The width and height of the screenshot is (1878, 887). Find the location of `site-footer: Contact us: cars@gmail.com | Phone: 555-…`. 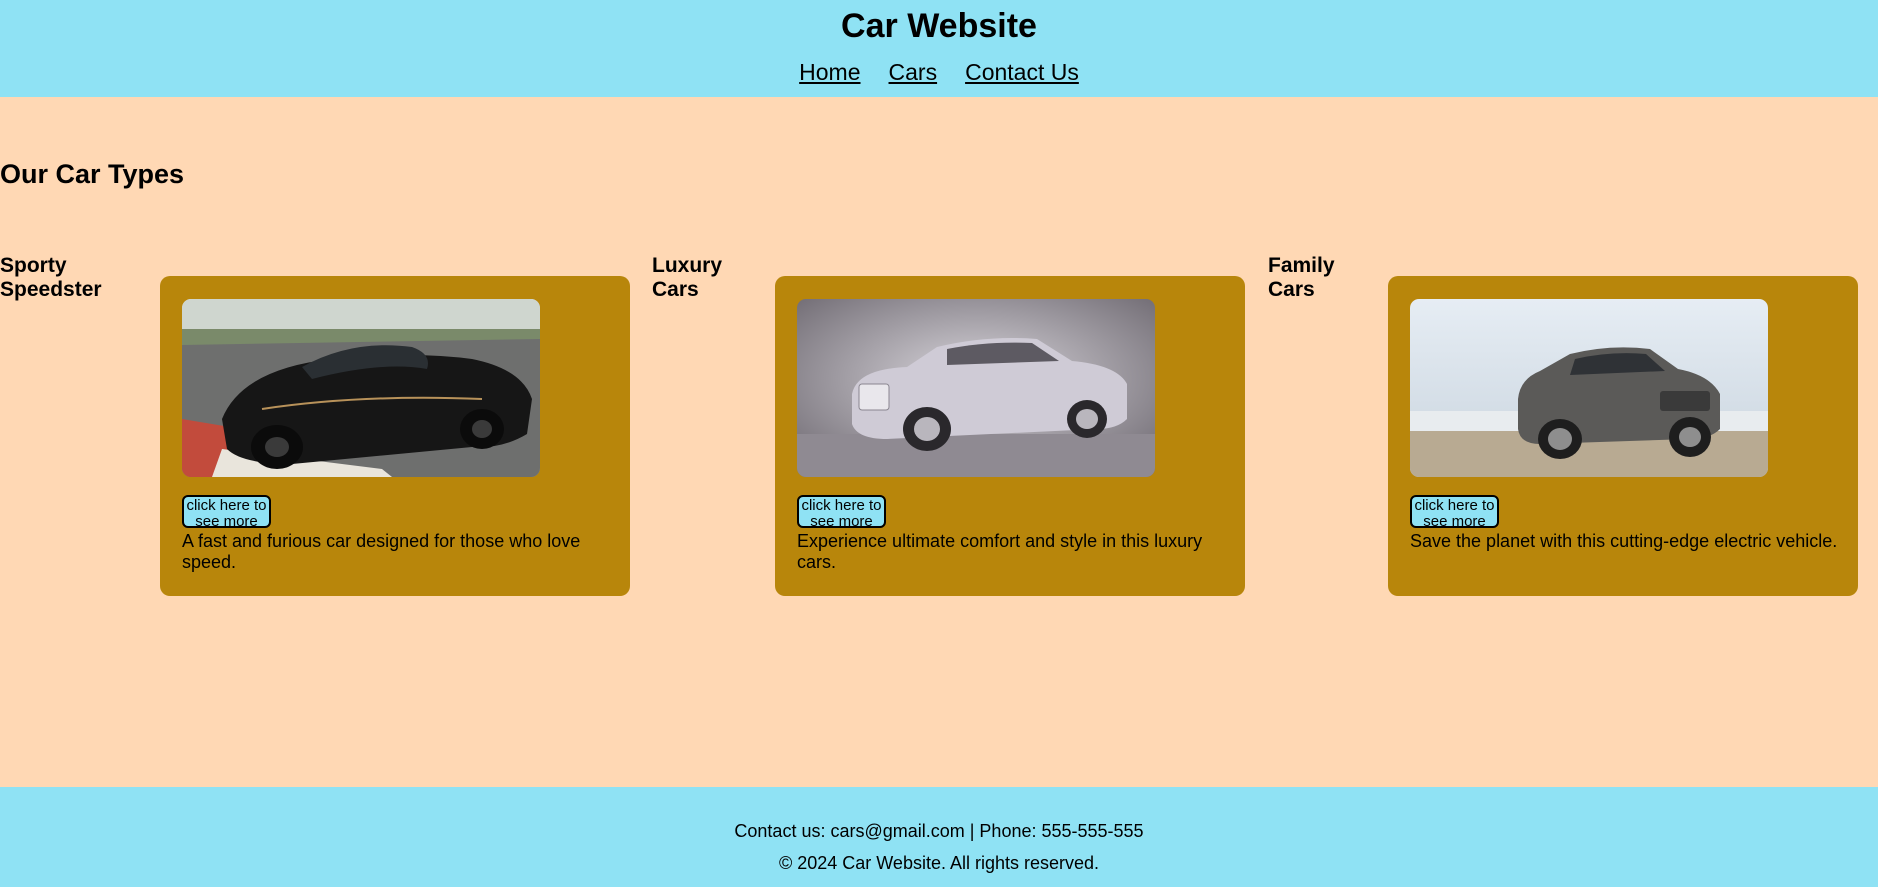

site-footer: Contact us: cars@gmail.com | Phone: 555-… is located at coordinates (939, 837).